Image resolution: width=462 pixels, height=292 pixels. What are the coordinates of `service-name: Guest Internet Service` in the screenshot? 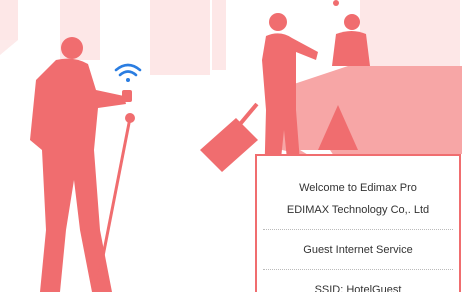 It's located at (358, 250).